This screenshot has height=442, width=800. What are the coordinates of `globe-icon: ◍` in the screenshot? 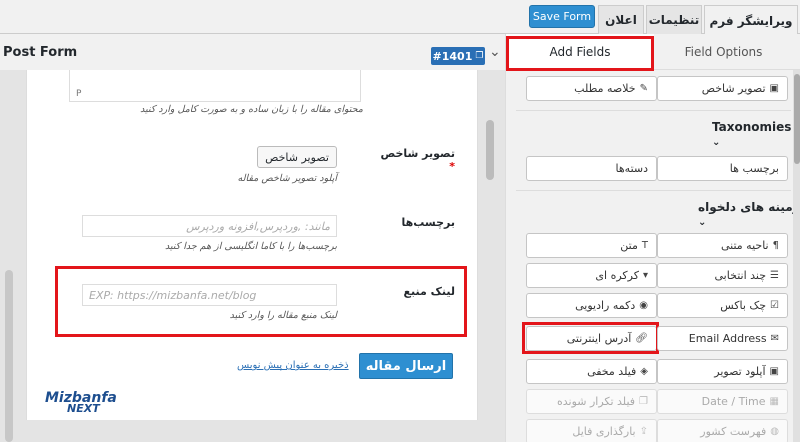 It's located at (774, 431).